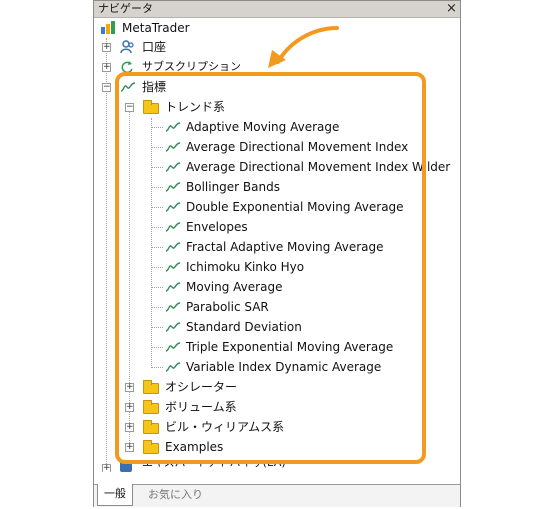 The width and height of the screenshot is (550, 509). What do you see at coordinates (245, 267) in the screenshot?
I see `indicator-label: Ichimoku Kinko Hyo` at bounding box center [245, 267].